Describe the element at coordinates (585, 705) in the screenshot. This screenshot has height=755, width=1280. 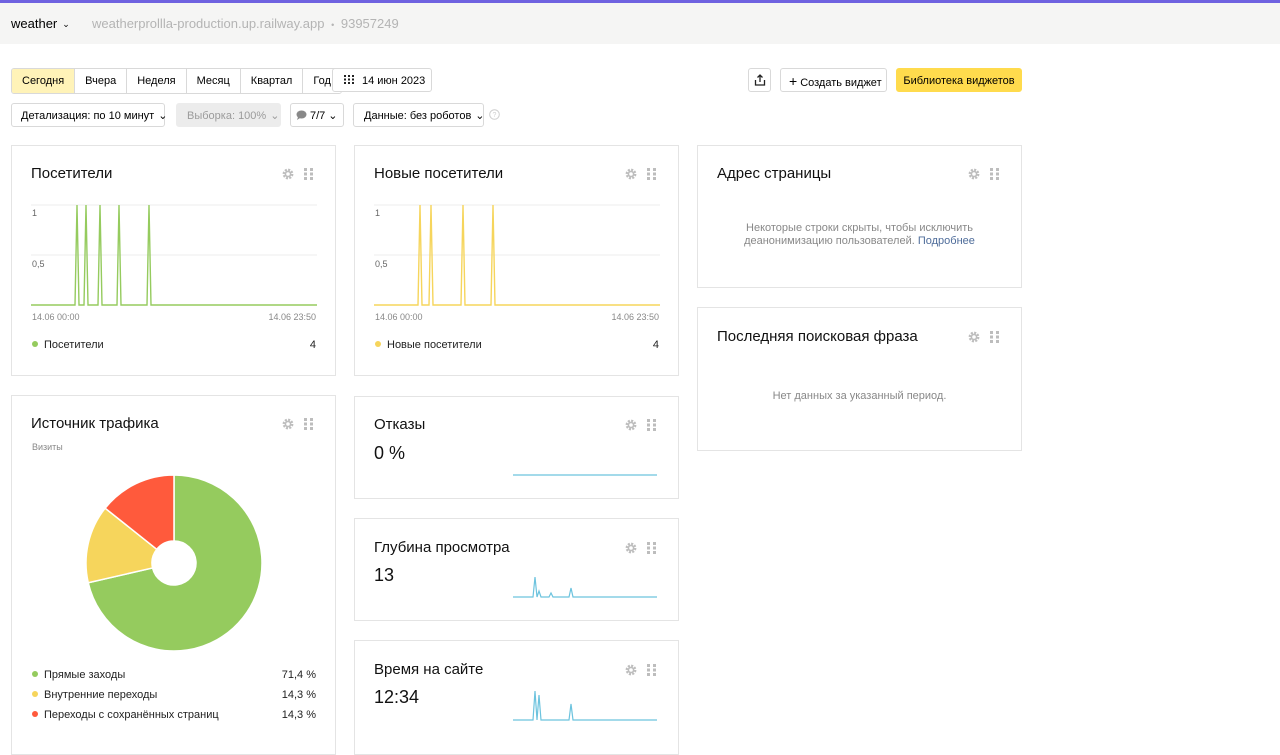
I see `time-sparkline` at that location.